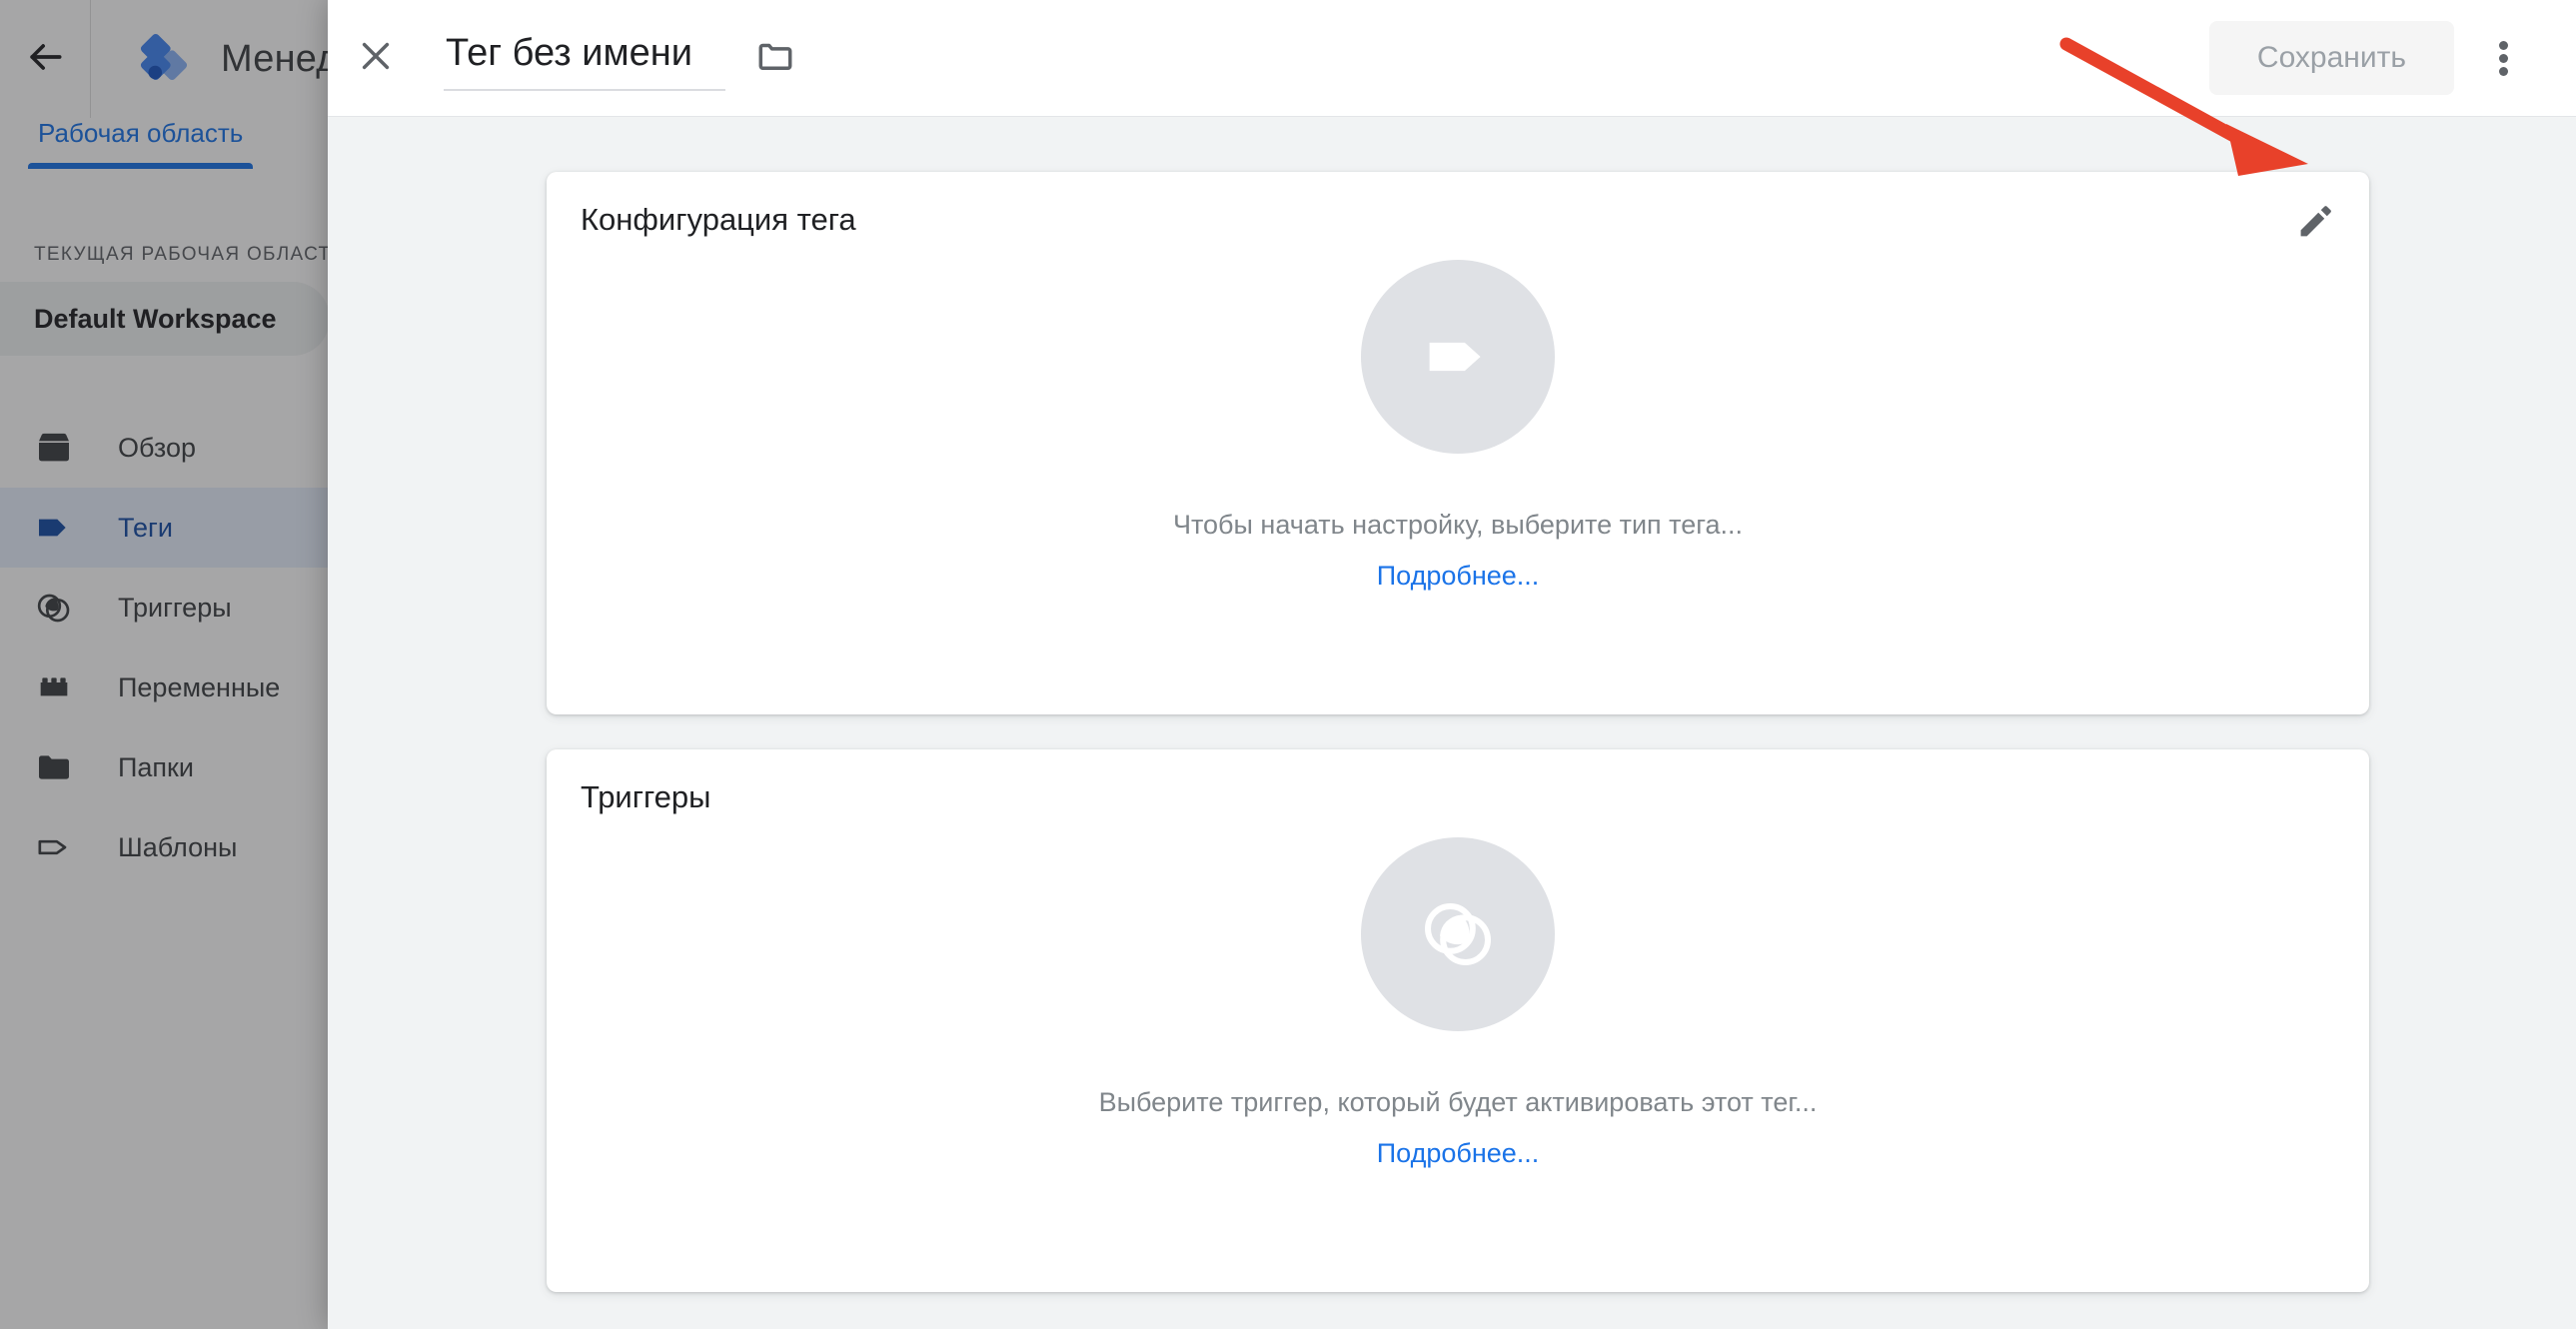  I want to click on close-icon, so click(376, 58).